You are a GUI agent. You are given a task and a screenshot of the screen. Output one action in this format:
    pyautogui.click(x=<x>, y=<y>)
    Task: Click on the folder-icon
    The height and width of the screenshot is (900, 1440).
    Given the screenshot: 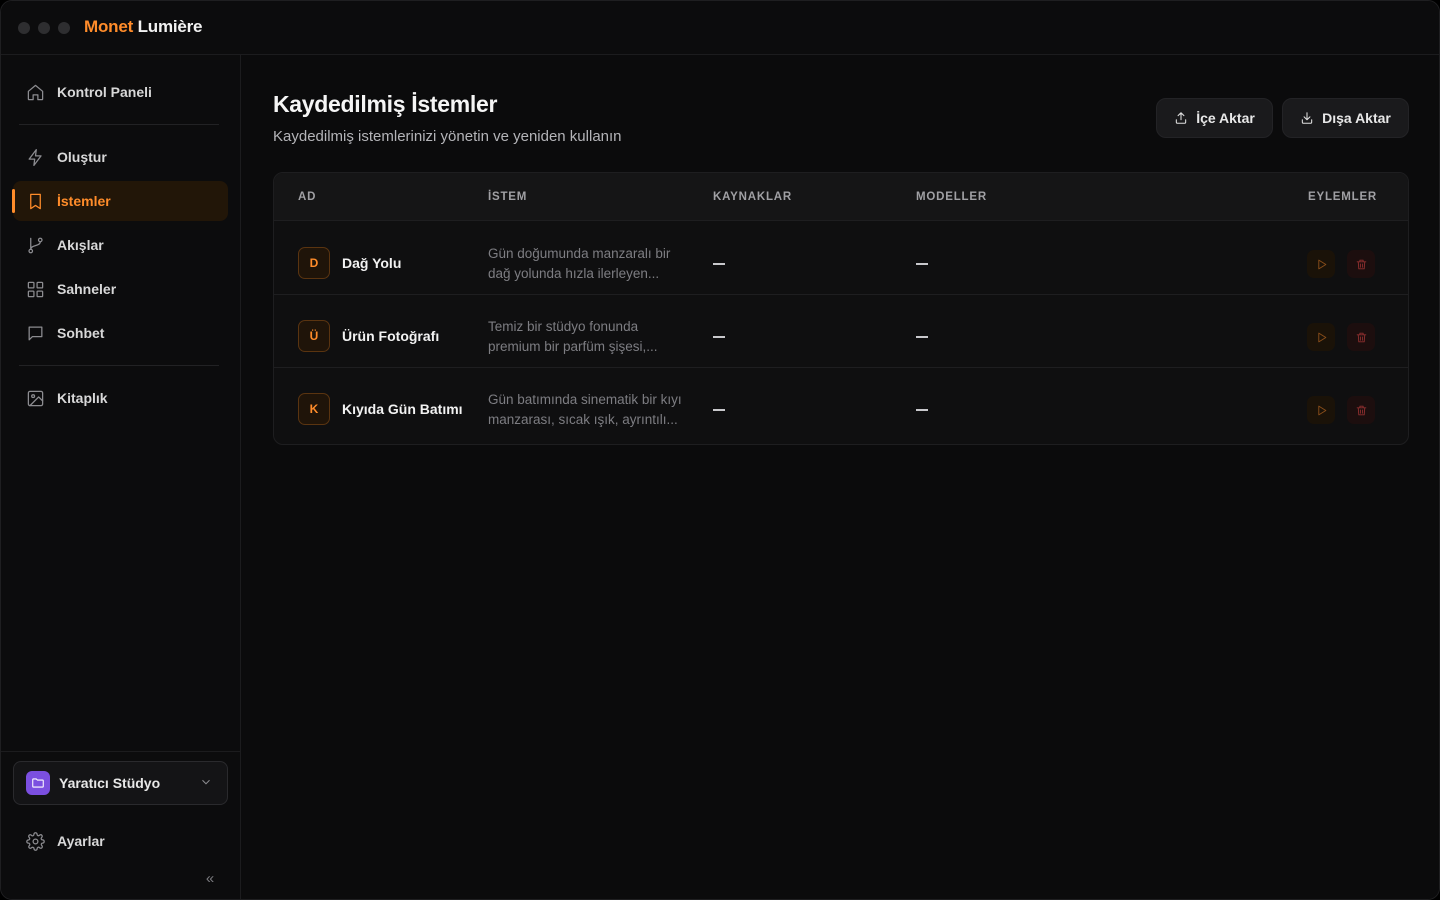 What is the action you would take?
    pyautogui.click(x=38, y=783)
    